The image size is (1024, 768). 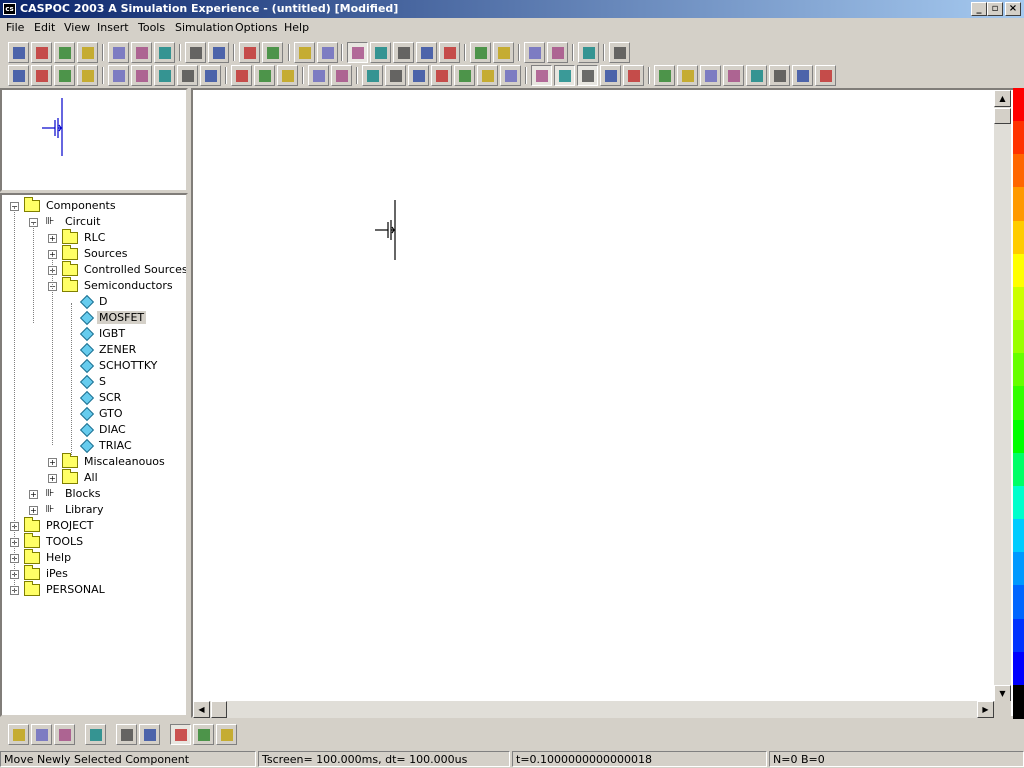 I want to click on copy-icon, so click(x=141, y=52).